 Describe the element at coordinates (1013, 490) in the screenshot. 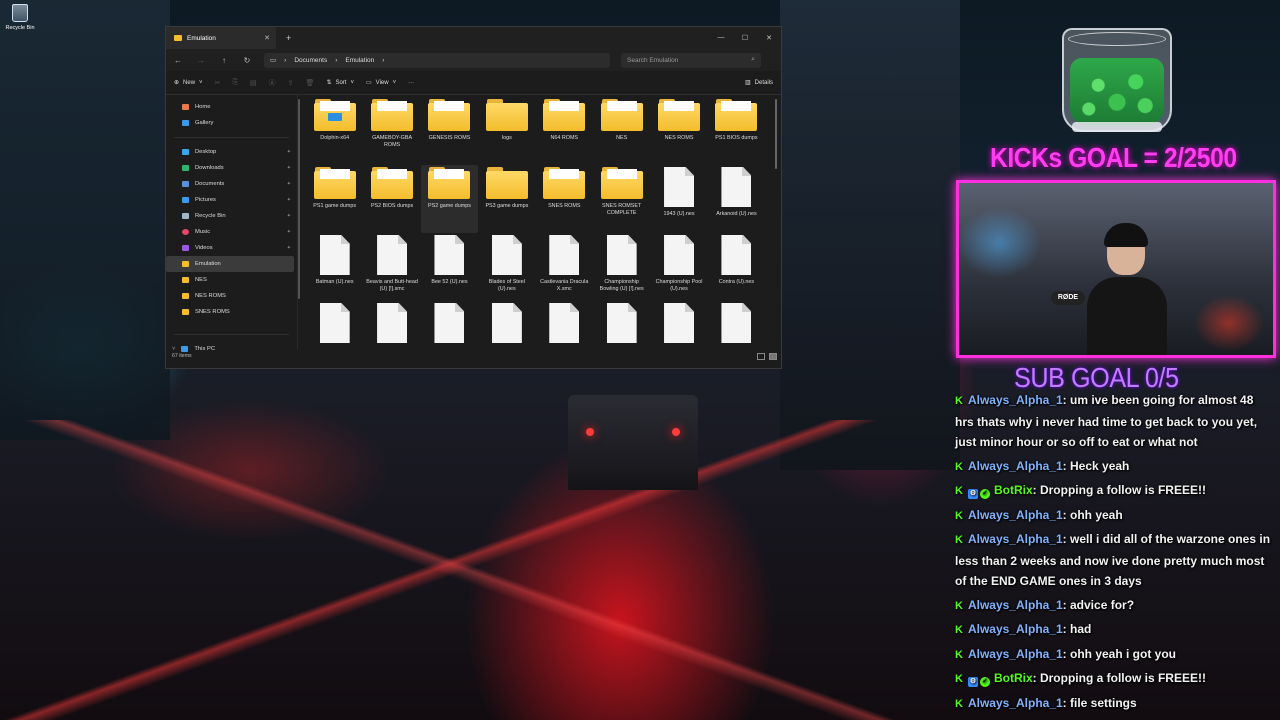

I see `chat-username: BotRix` at that location.